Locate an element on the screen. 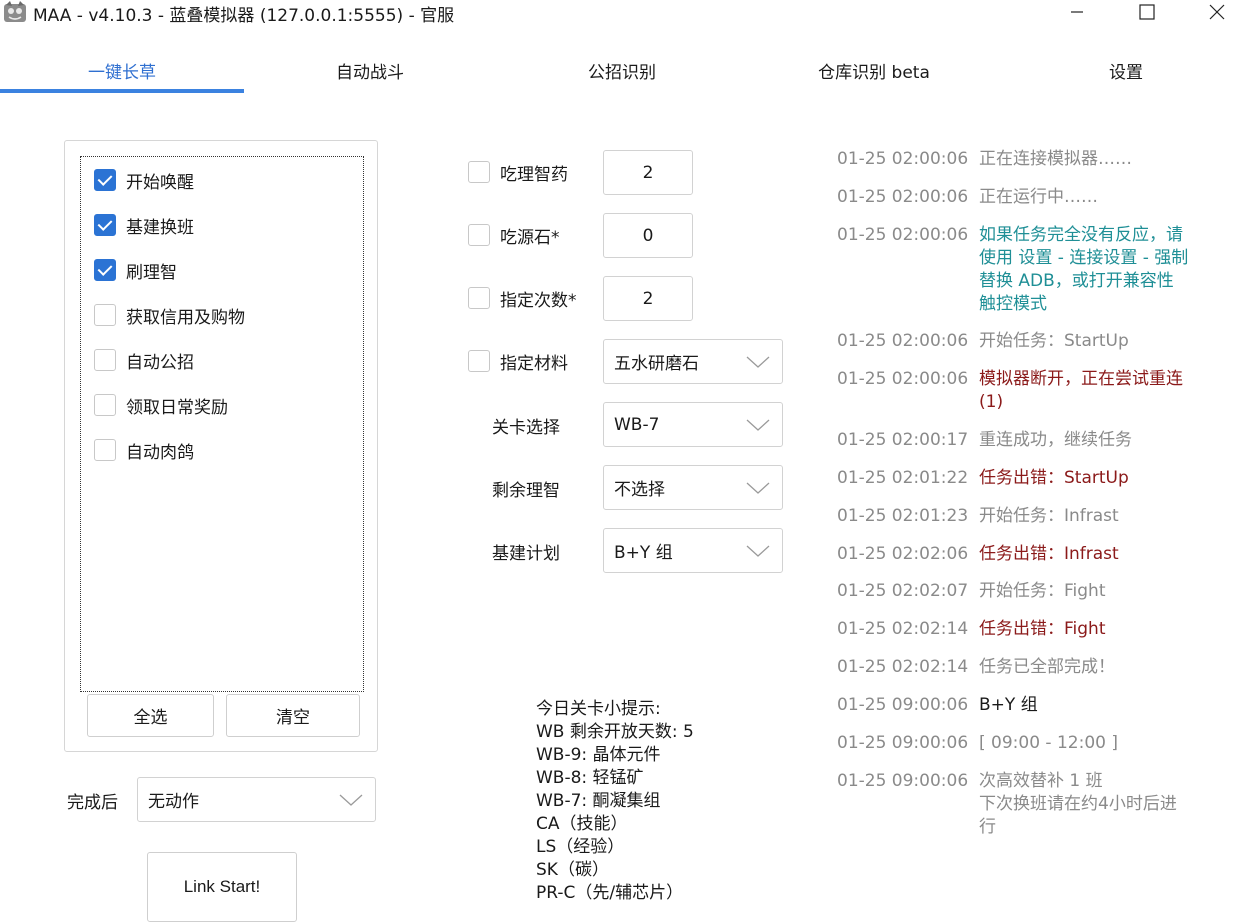 This screenshot has width=1242, height=922. infrast-plan-select: B+Y 组 is located at coordinates (693, 550).